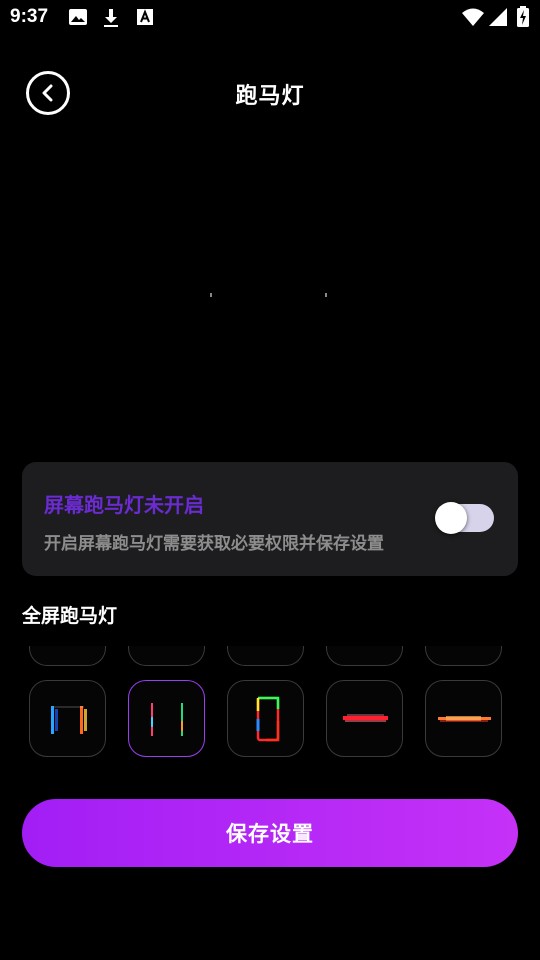 This screenshot has height=960, width=540. Describe the element at coordinates (270, 96) in the screenshot. I see `page-title: 跑马灯` at that location.